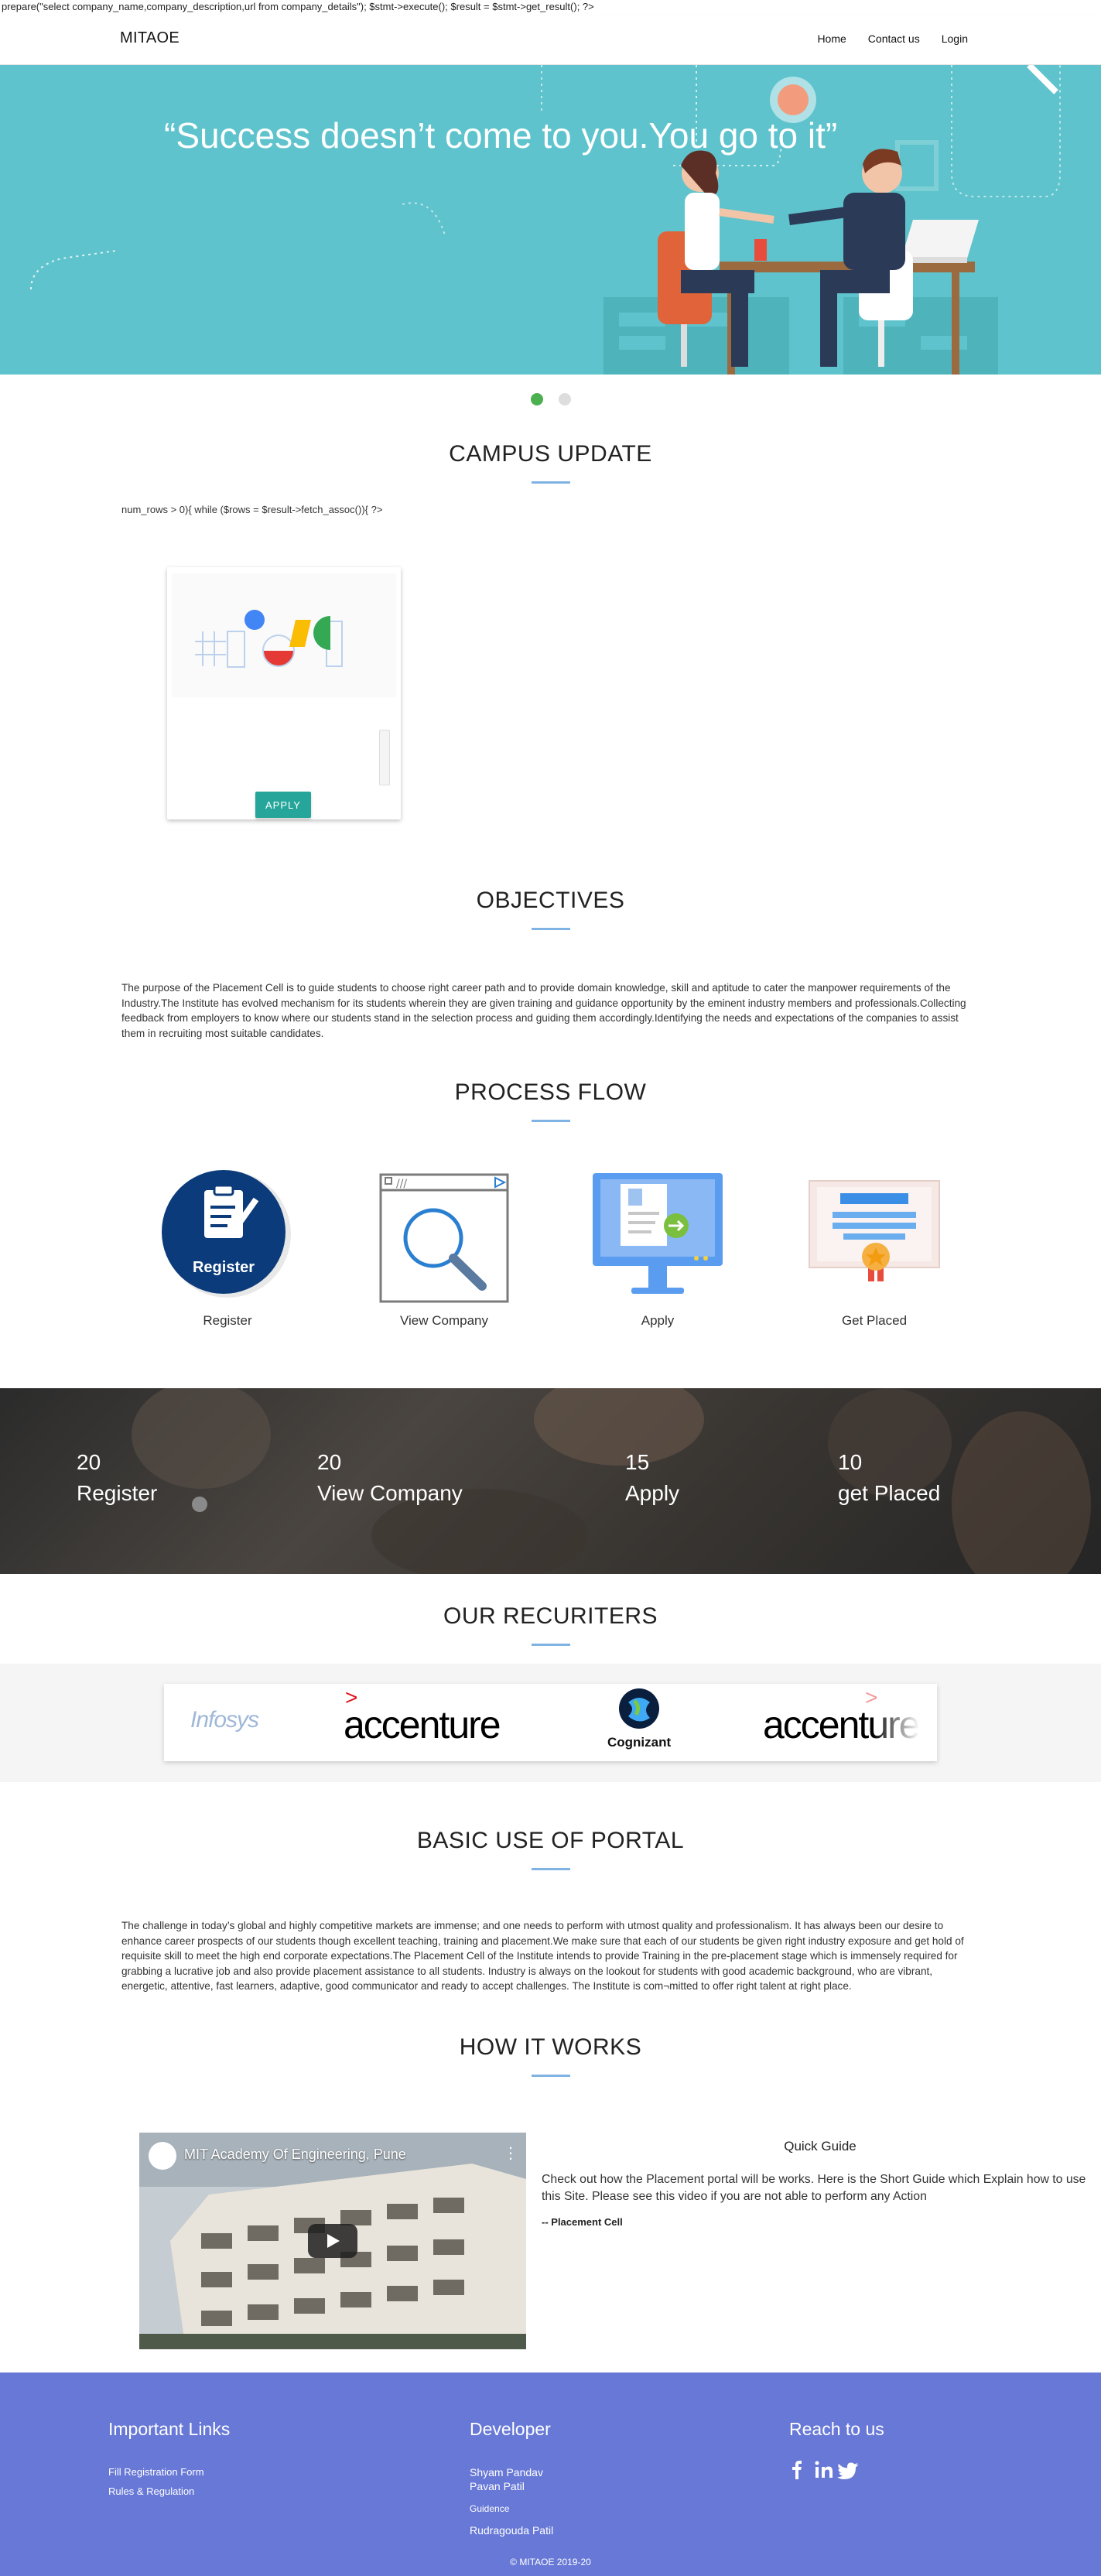 This screenshot has height=2576, width=1101. I want to click on objectives-header: OBJECTIVES, so click(550, 909).